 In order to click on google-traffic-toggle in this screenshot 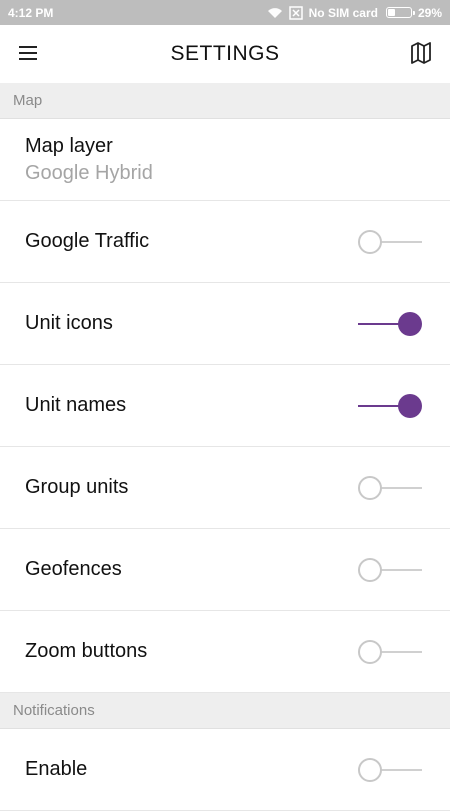, I will do `click(390, 242)`.